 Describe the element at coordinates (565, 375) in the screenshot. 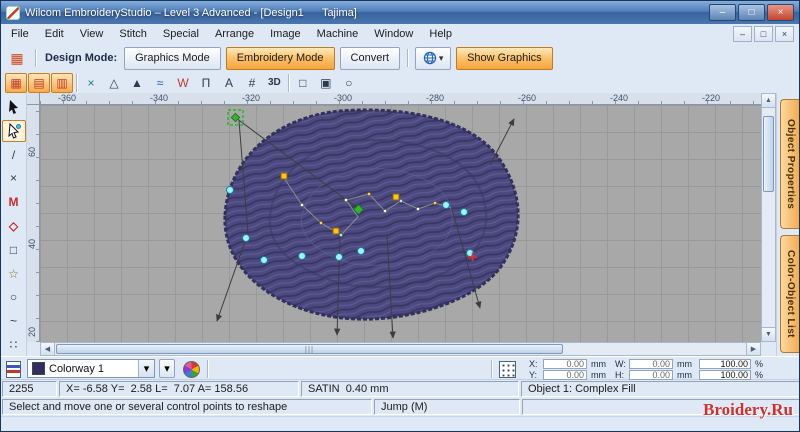

I see `y-input` at that location.